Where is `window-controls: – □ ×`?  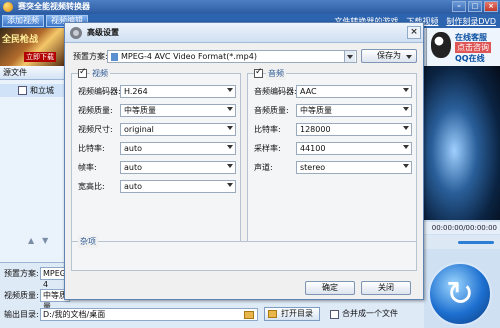 window-controls: – □ × is located at coordinates (475, 6).